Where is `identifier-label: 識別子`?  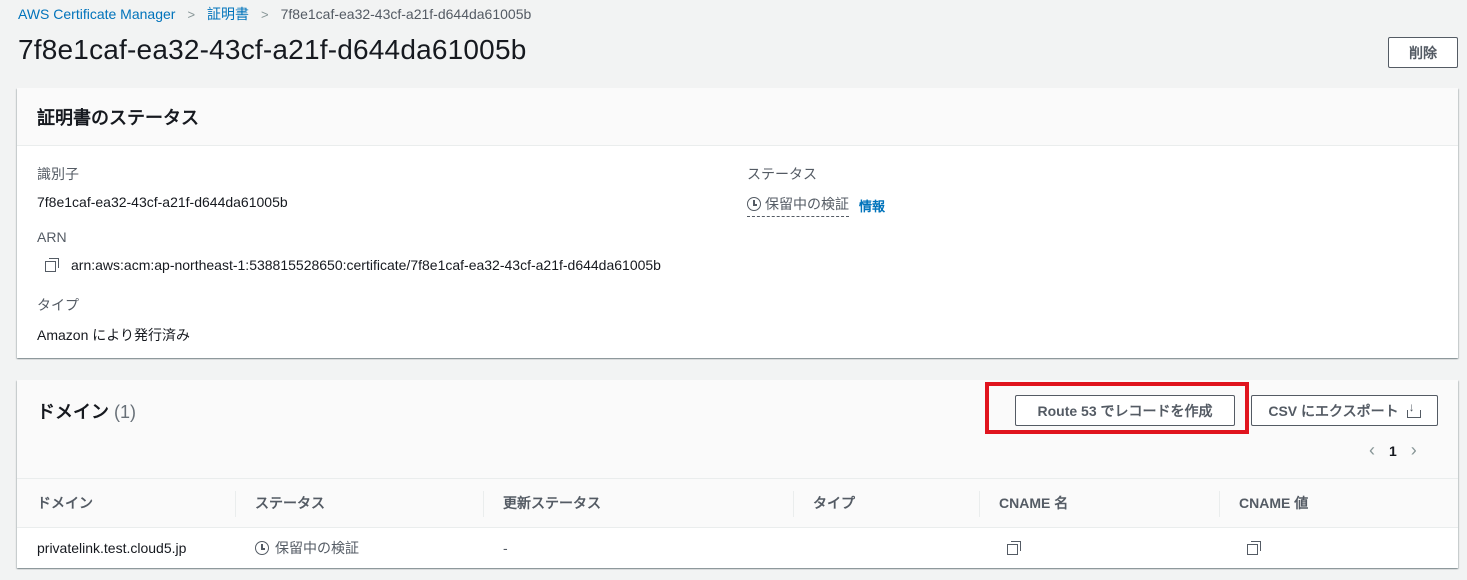 identifier-label: 識別子 is located at coordinates (58, 174).